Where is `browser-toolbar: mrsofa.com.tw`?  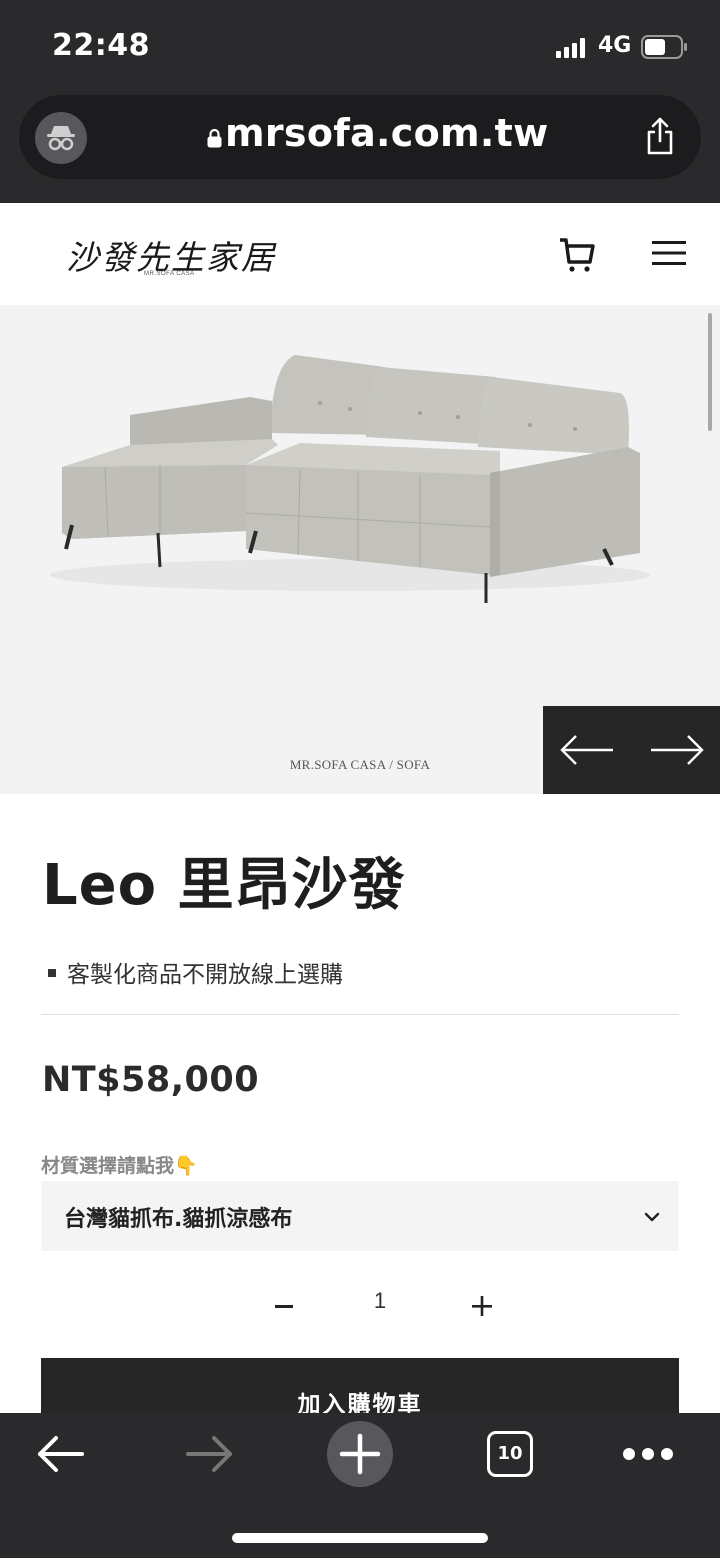 browser-toolbar: mrsofa.com.tw is located at coordinates (360, 147).